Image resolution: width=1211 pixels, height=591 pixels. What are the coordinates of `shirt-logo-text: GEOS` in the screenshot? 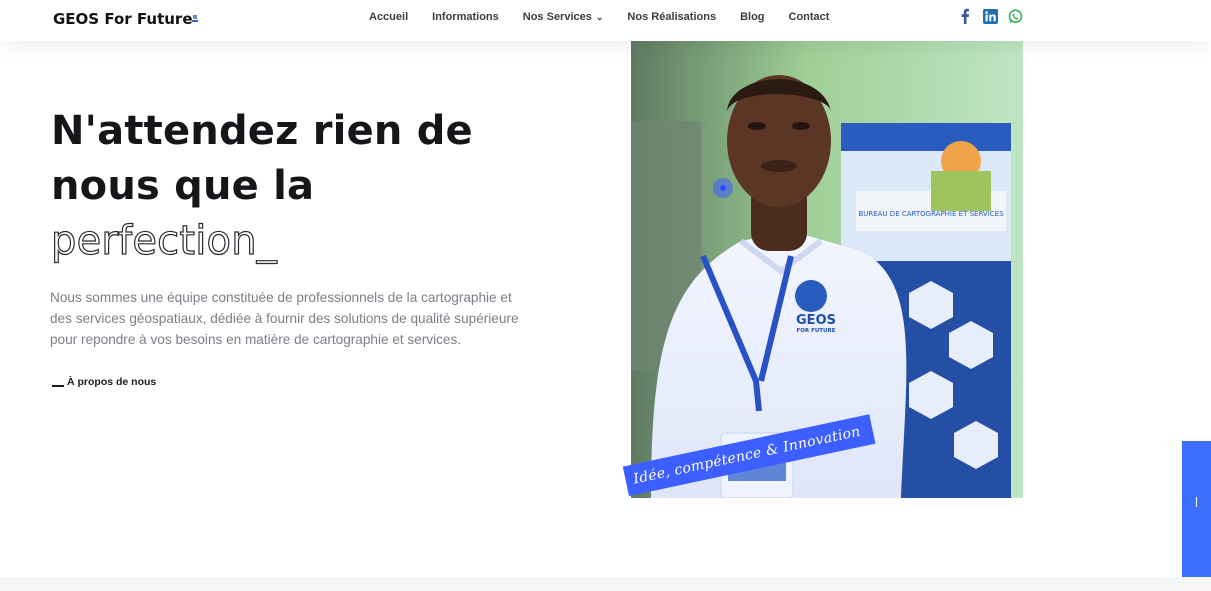 It's located at (816, 320).